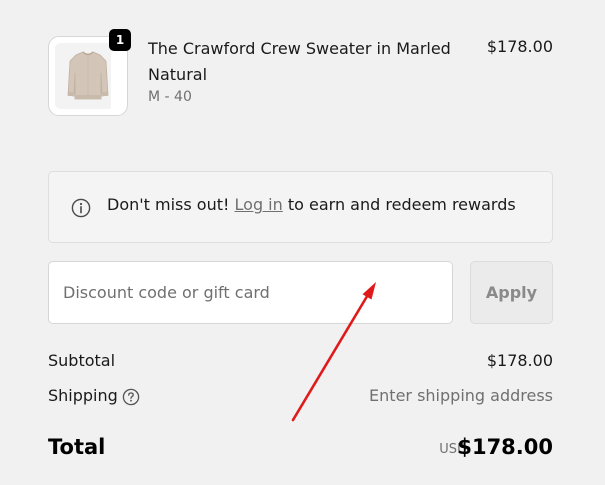  Describe the element at coordinates (168, 204) in the screenshot. I see `rewards-text-lead: Don't miss out!` at that location.